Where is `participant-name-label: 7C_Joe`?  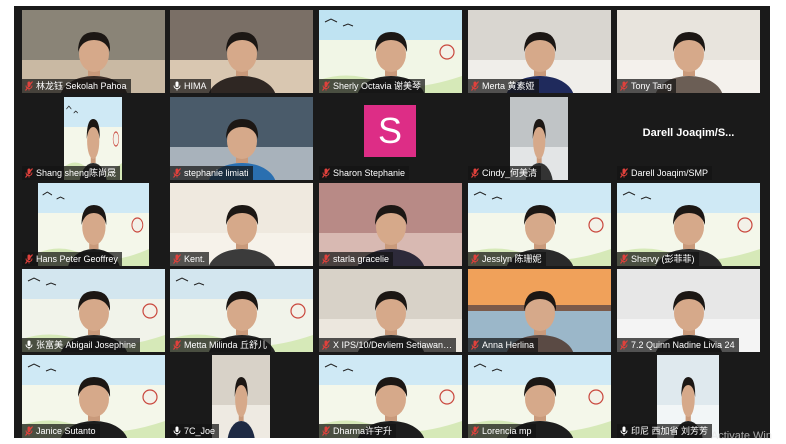 participant-name-label: 7C_Joe is located at coordinates (195, 431).